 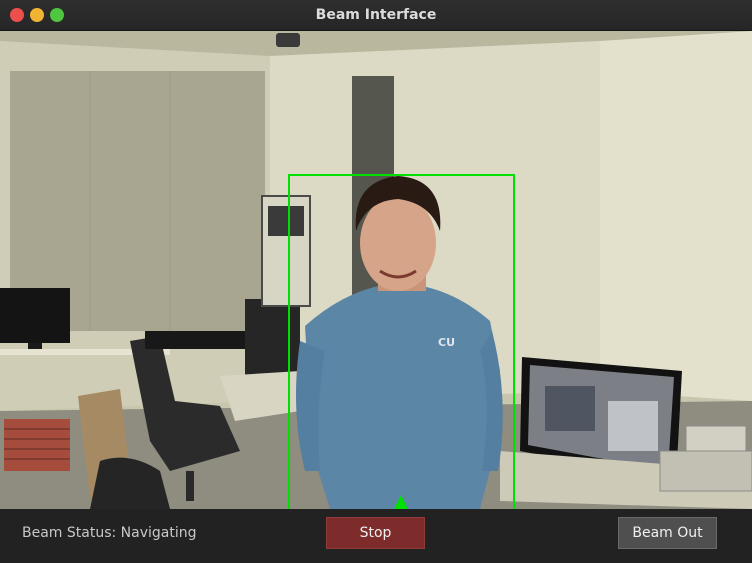 I want to click on beam-status: Beam Status: Navigating, so click(x=109, y=533).